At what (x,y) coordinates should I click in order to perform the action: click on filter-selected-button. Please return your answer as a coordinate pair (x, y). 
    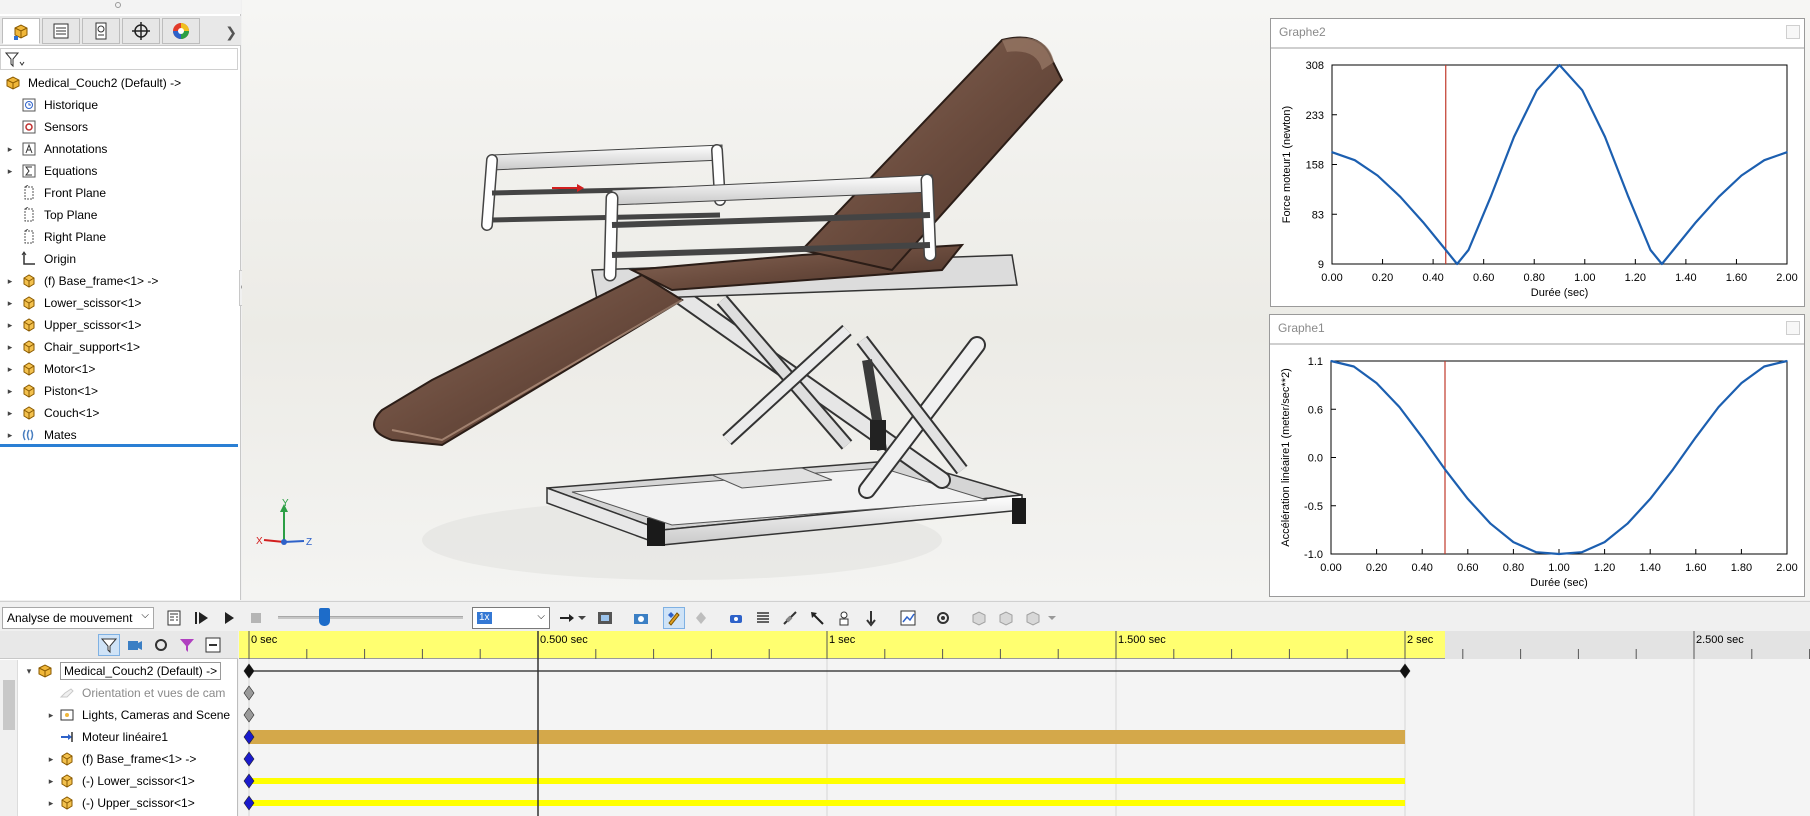
    Looking at the image, I should click on (161, 645).